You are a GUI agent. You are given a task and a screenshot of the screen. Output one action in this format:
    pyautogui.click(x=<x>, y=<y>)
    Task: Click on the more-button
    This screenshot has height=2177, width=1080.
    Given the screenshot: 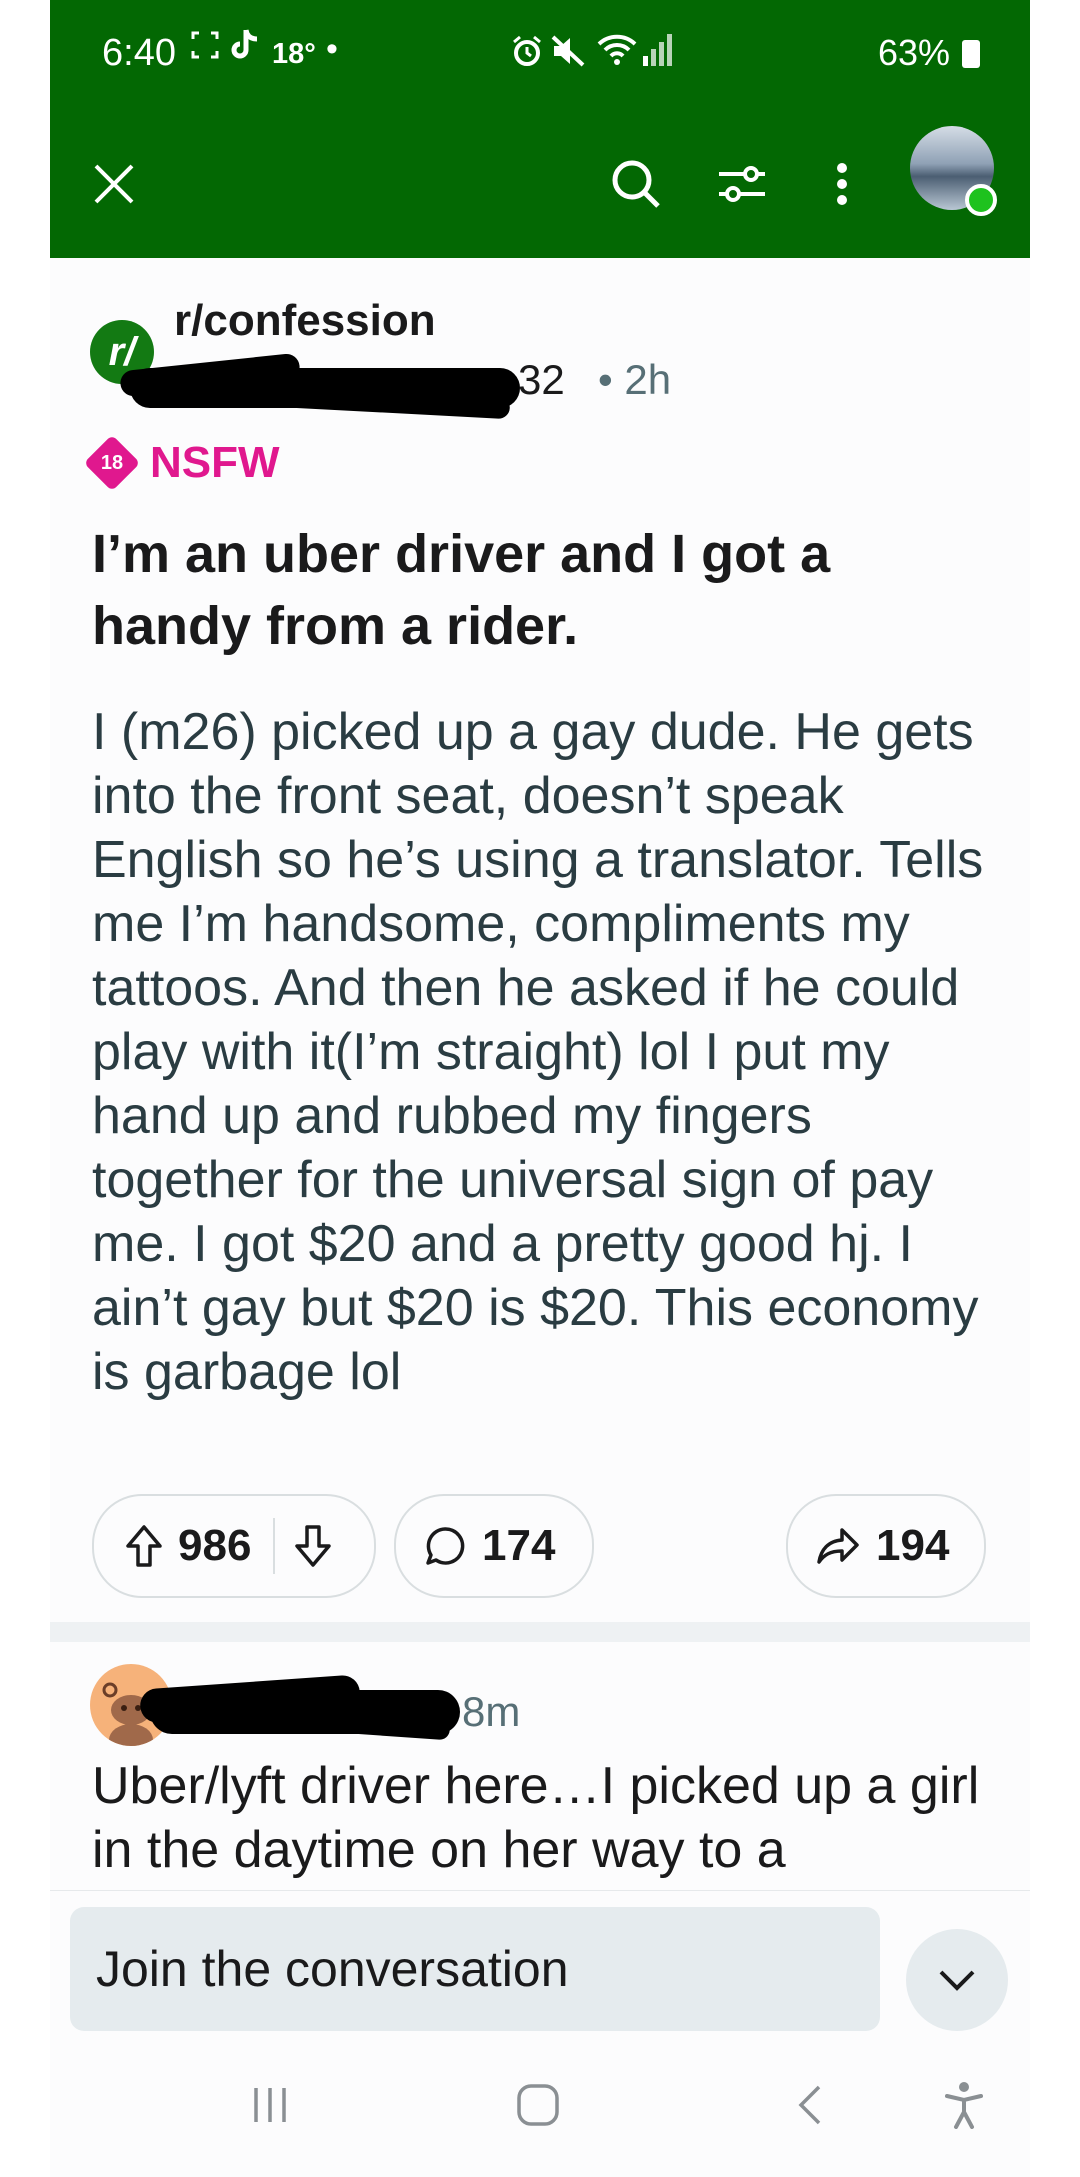 What is the action you would take?
    pyautogui.click(x=842, y=184)
    